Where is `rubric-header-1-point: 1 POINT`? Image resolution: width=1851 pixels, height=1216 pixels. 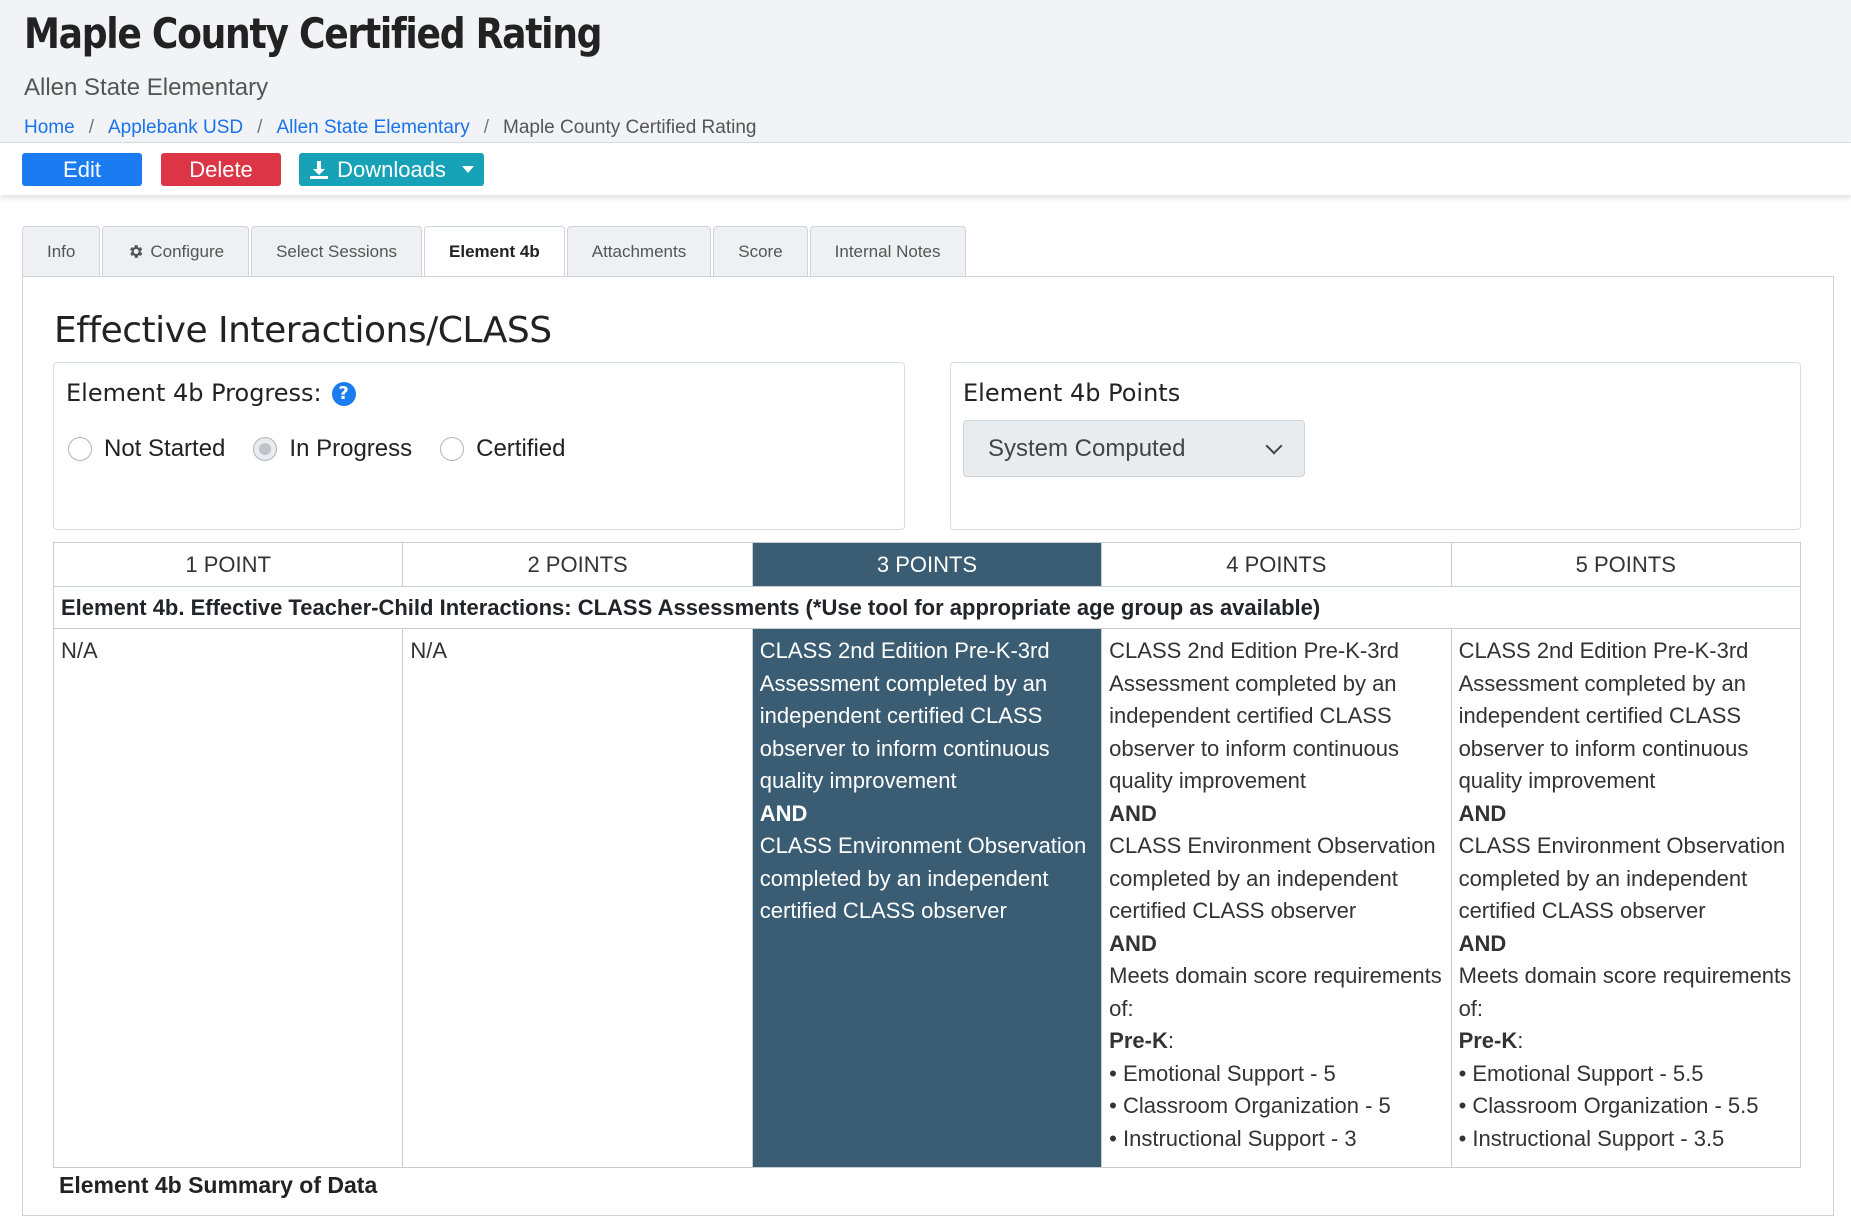
rubric-header-1-point: 1 POINT is located at coordinates (228, 564).